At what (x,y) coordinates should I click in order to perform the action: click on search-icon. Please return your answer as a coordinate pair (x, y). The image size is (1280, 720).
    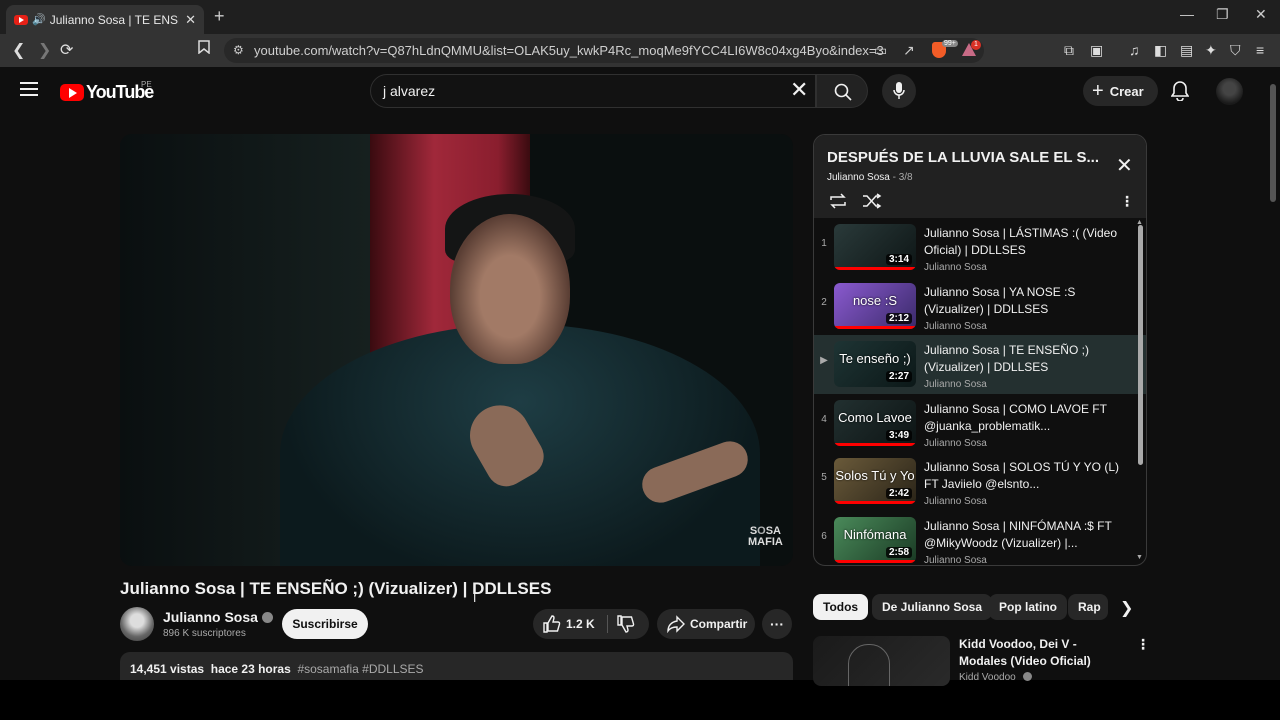
    Looking at the image, I should click on (843, 92).